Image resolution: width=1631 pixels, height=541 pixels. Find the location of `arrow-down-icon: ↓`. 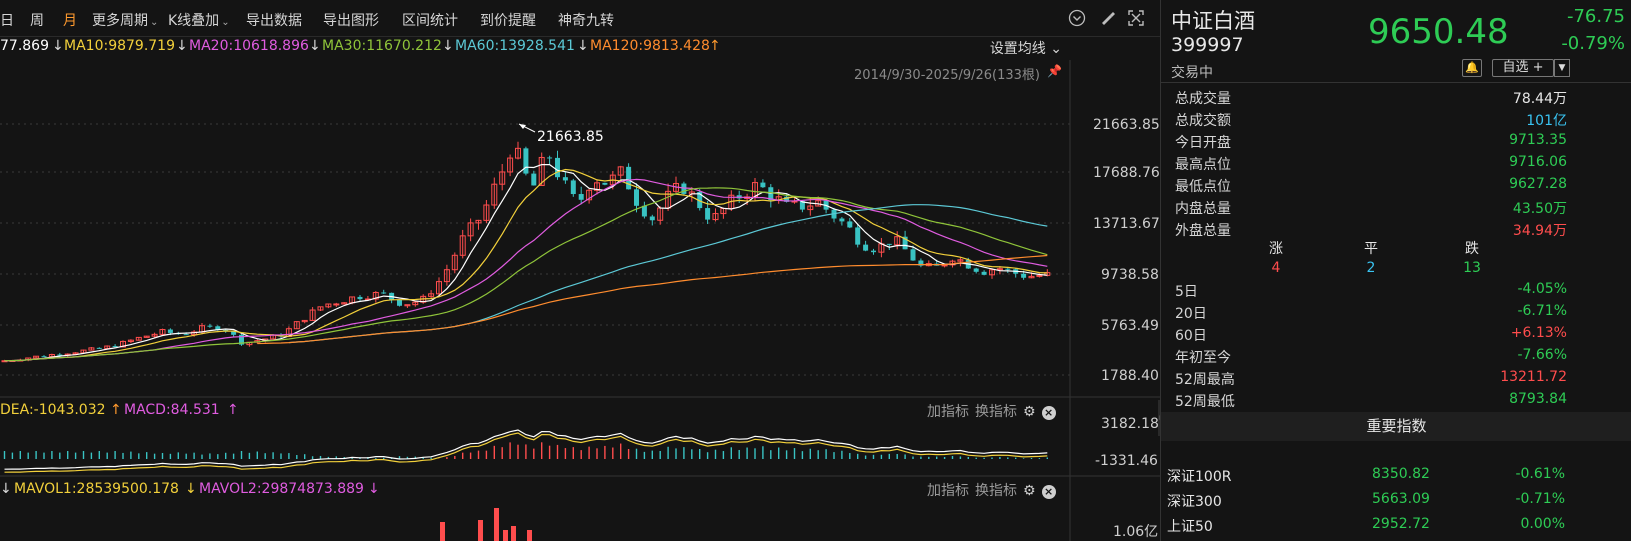

arrow-down-icon: ↓ is located at coordinates (6, 489).